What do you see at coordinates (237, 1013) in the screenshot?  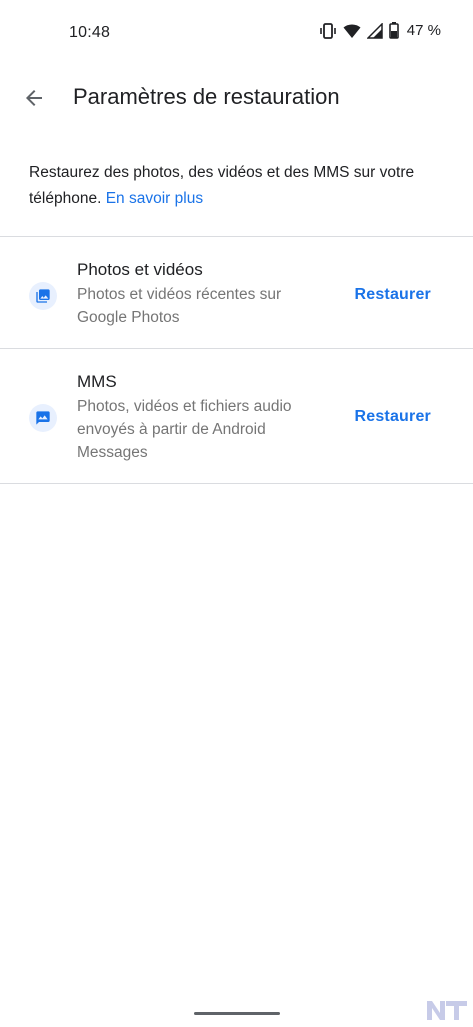 I see `gesture-nav-handle` at bounding box center [237, 1013].